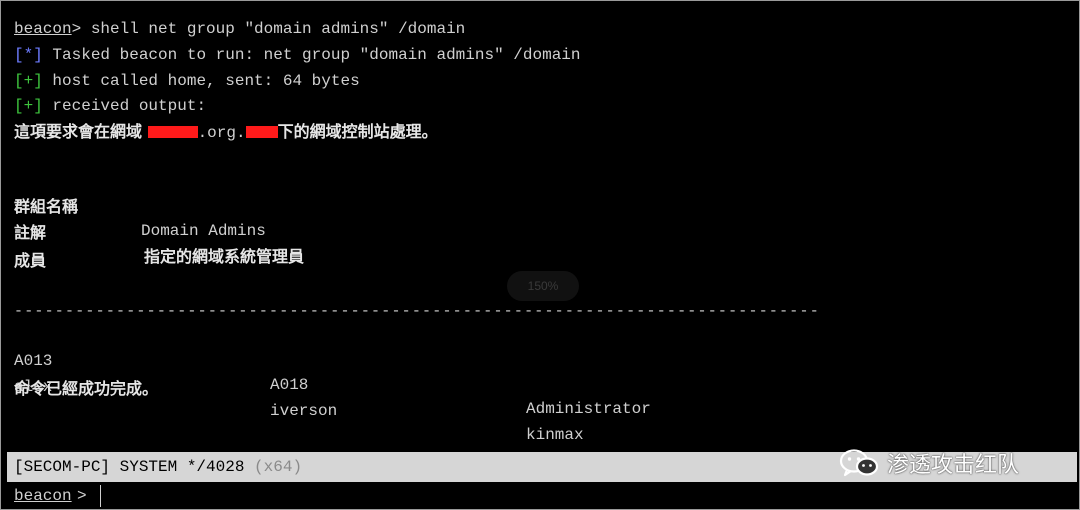 This screenshot has height=510, width=1080. I want to click on comment-row: 註解 指定的網域系統管理員, so click(364, 231).